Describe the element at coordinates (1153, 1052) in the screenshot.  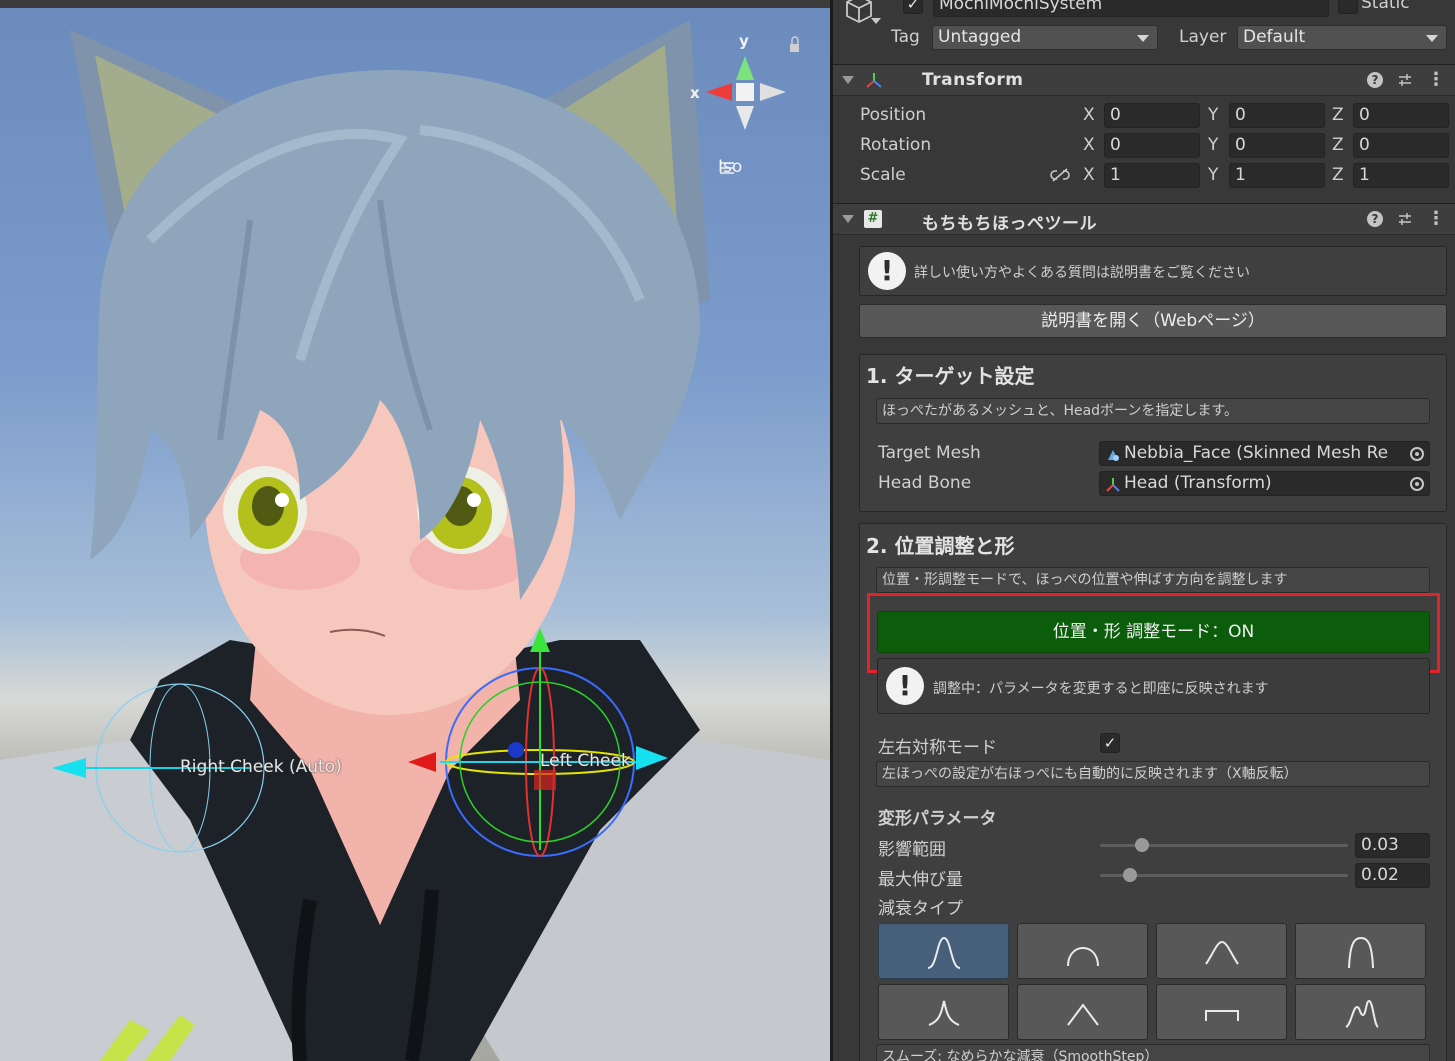
I see `falloff-note-box: スムーズ: なめらかな減衰（SmoothStep）` at that location.